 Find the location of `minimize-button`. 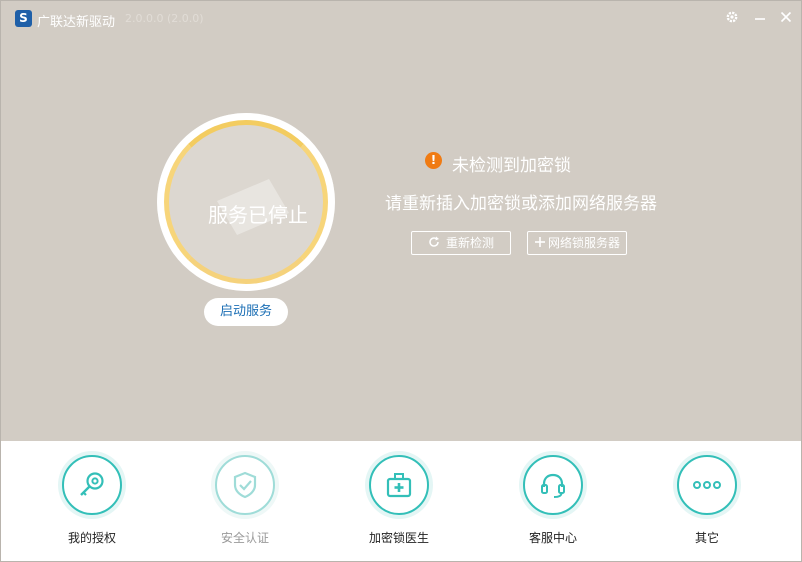

minimize-button is located at coordinates (760, 17).